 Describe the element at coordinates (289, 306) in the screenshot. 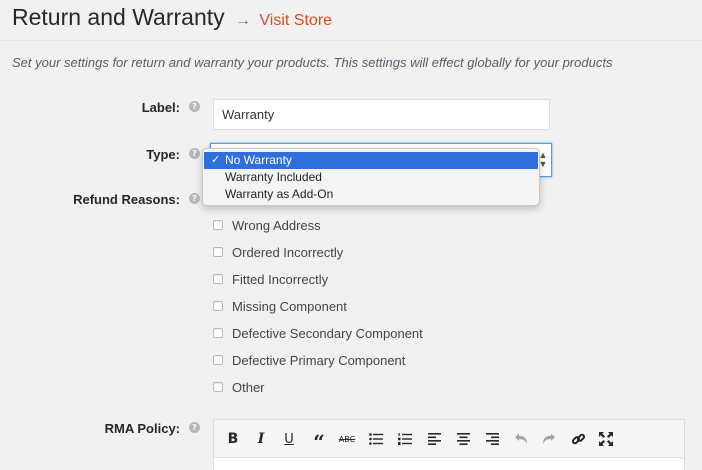

I see `checkbox-label: Missing Component` at that location.